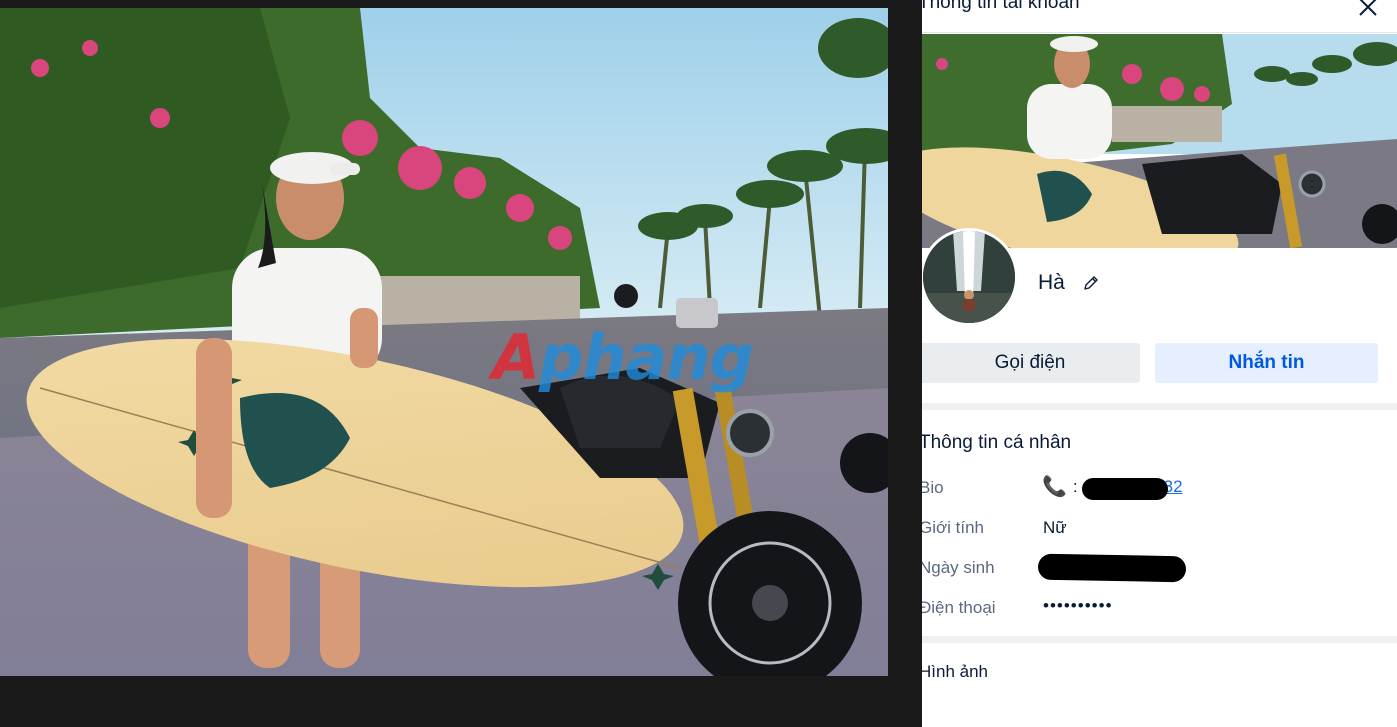  I want to click on profile-name: Hà, so click(1051, 282).